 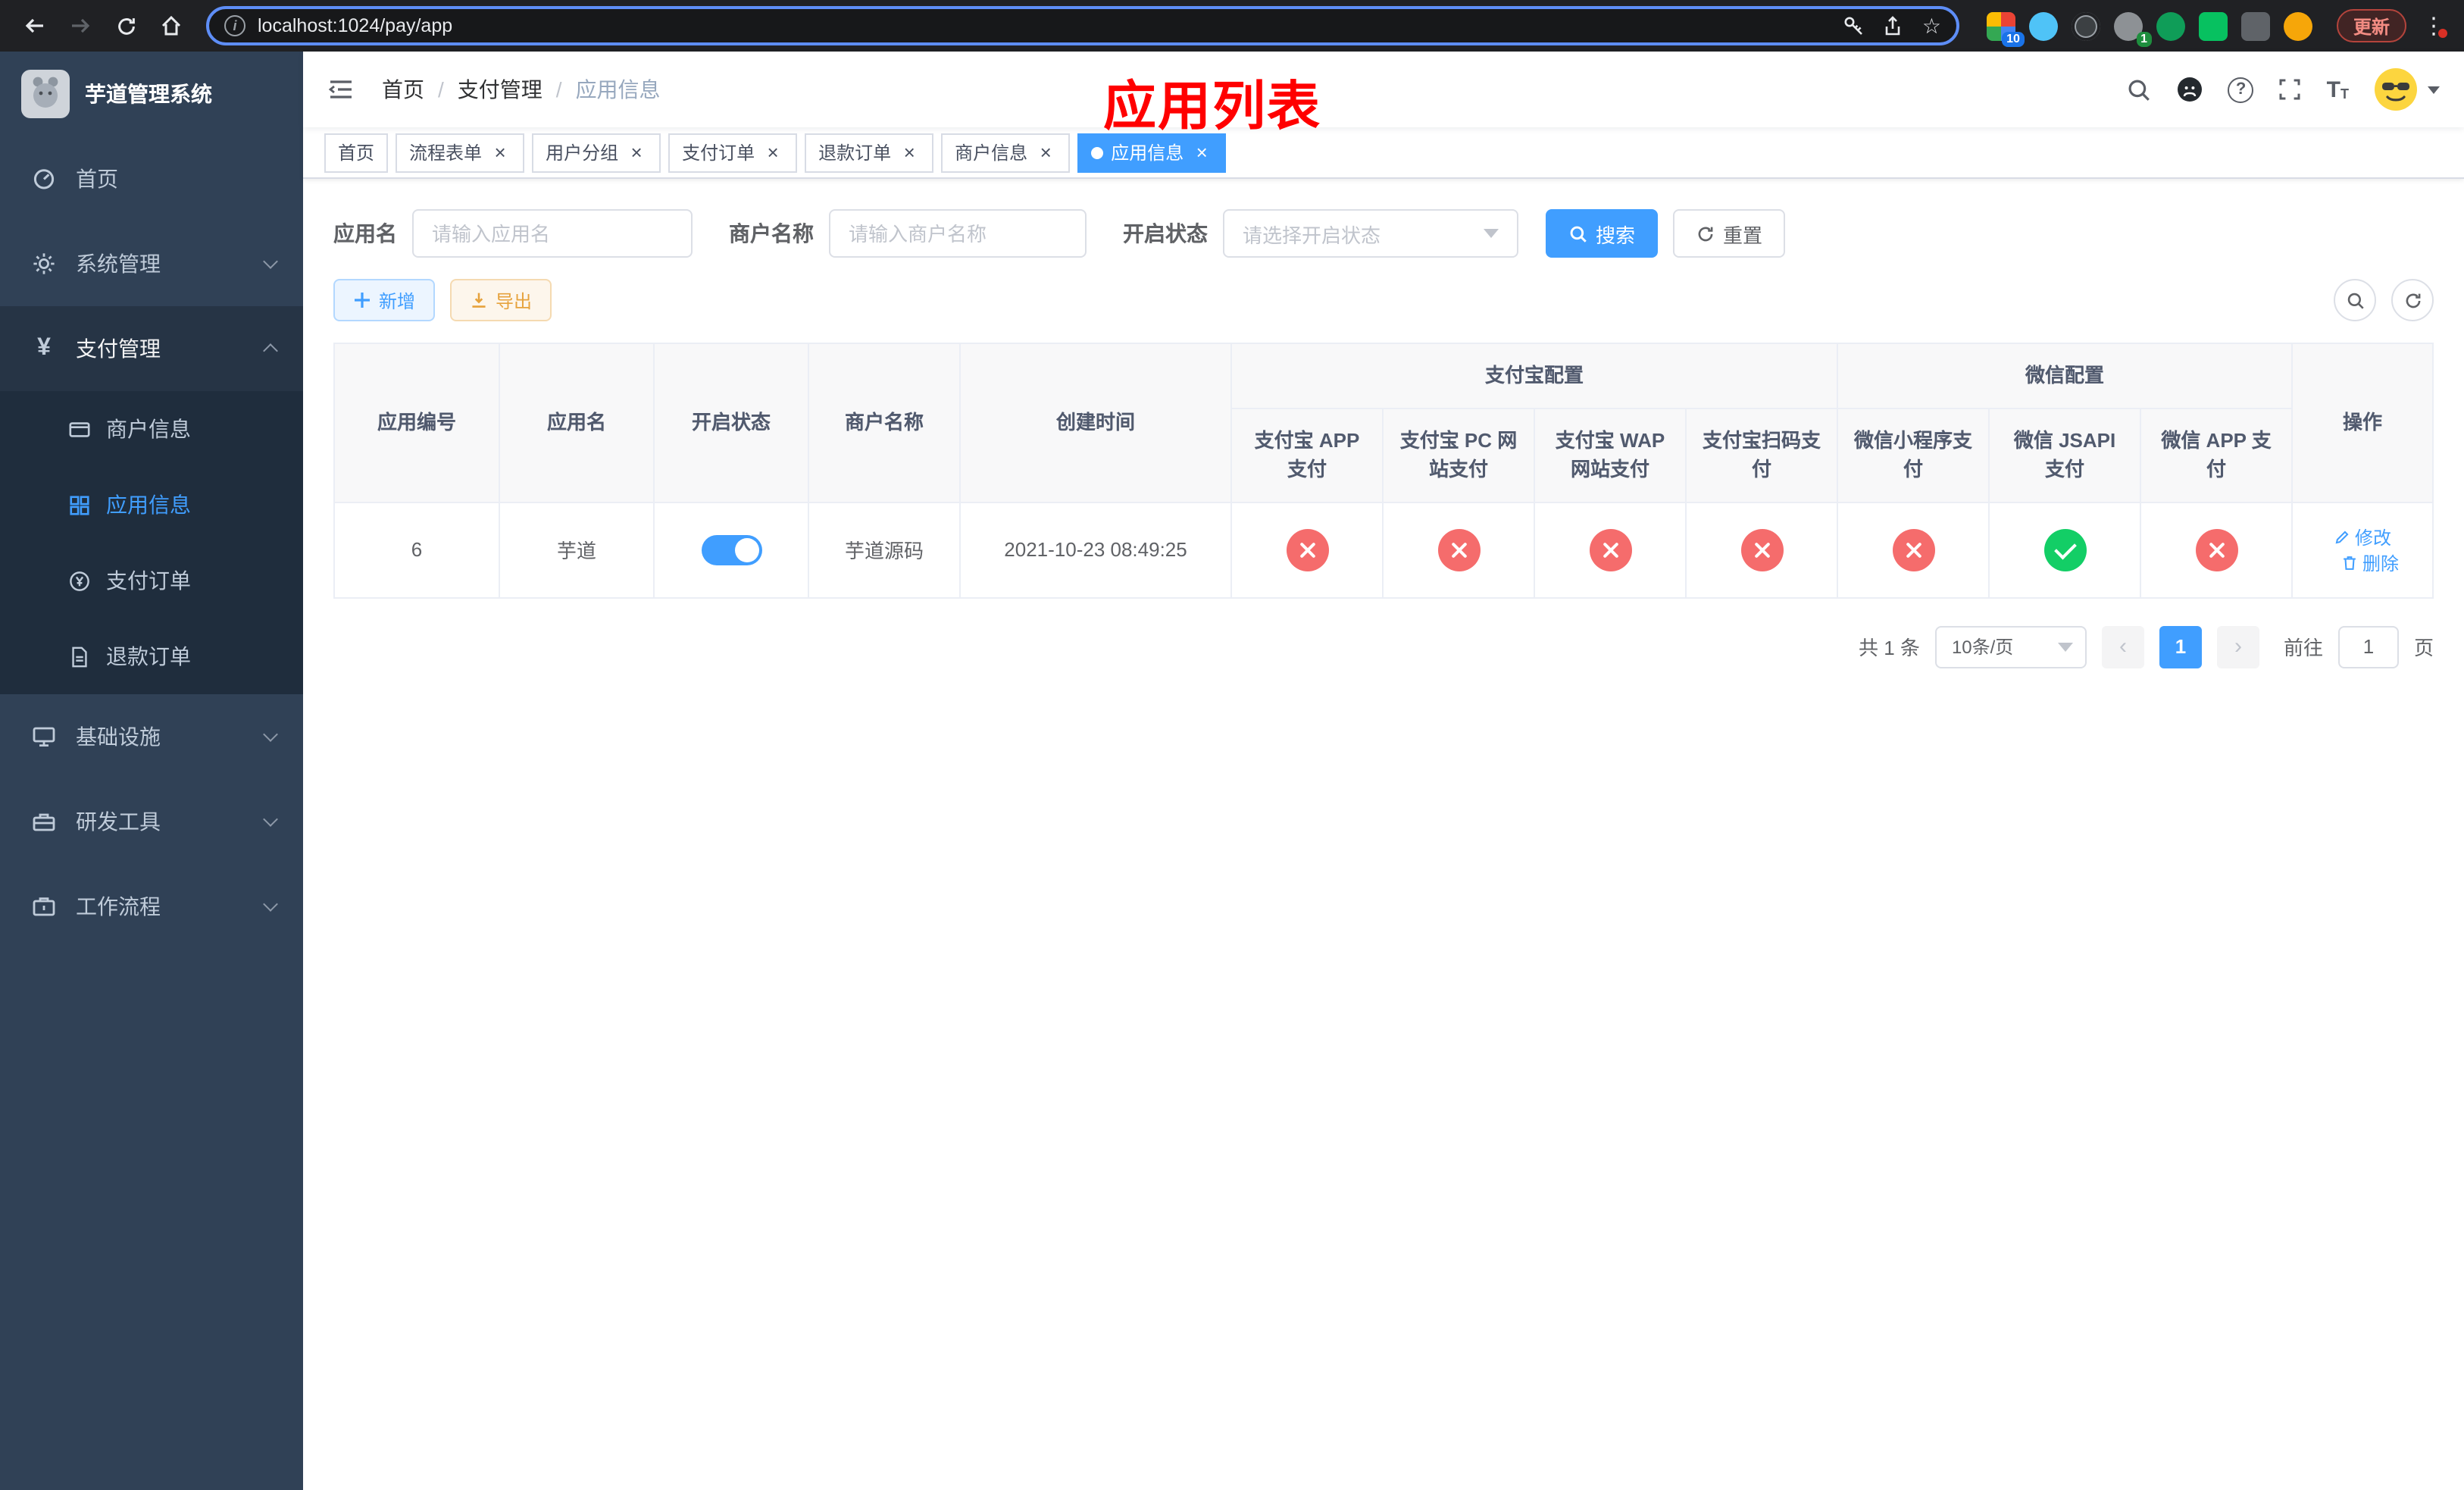 I want to click on sidebar-item-workflow: 工作流程, so click(x=151, y=907).